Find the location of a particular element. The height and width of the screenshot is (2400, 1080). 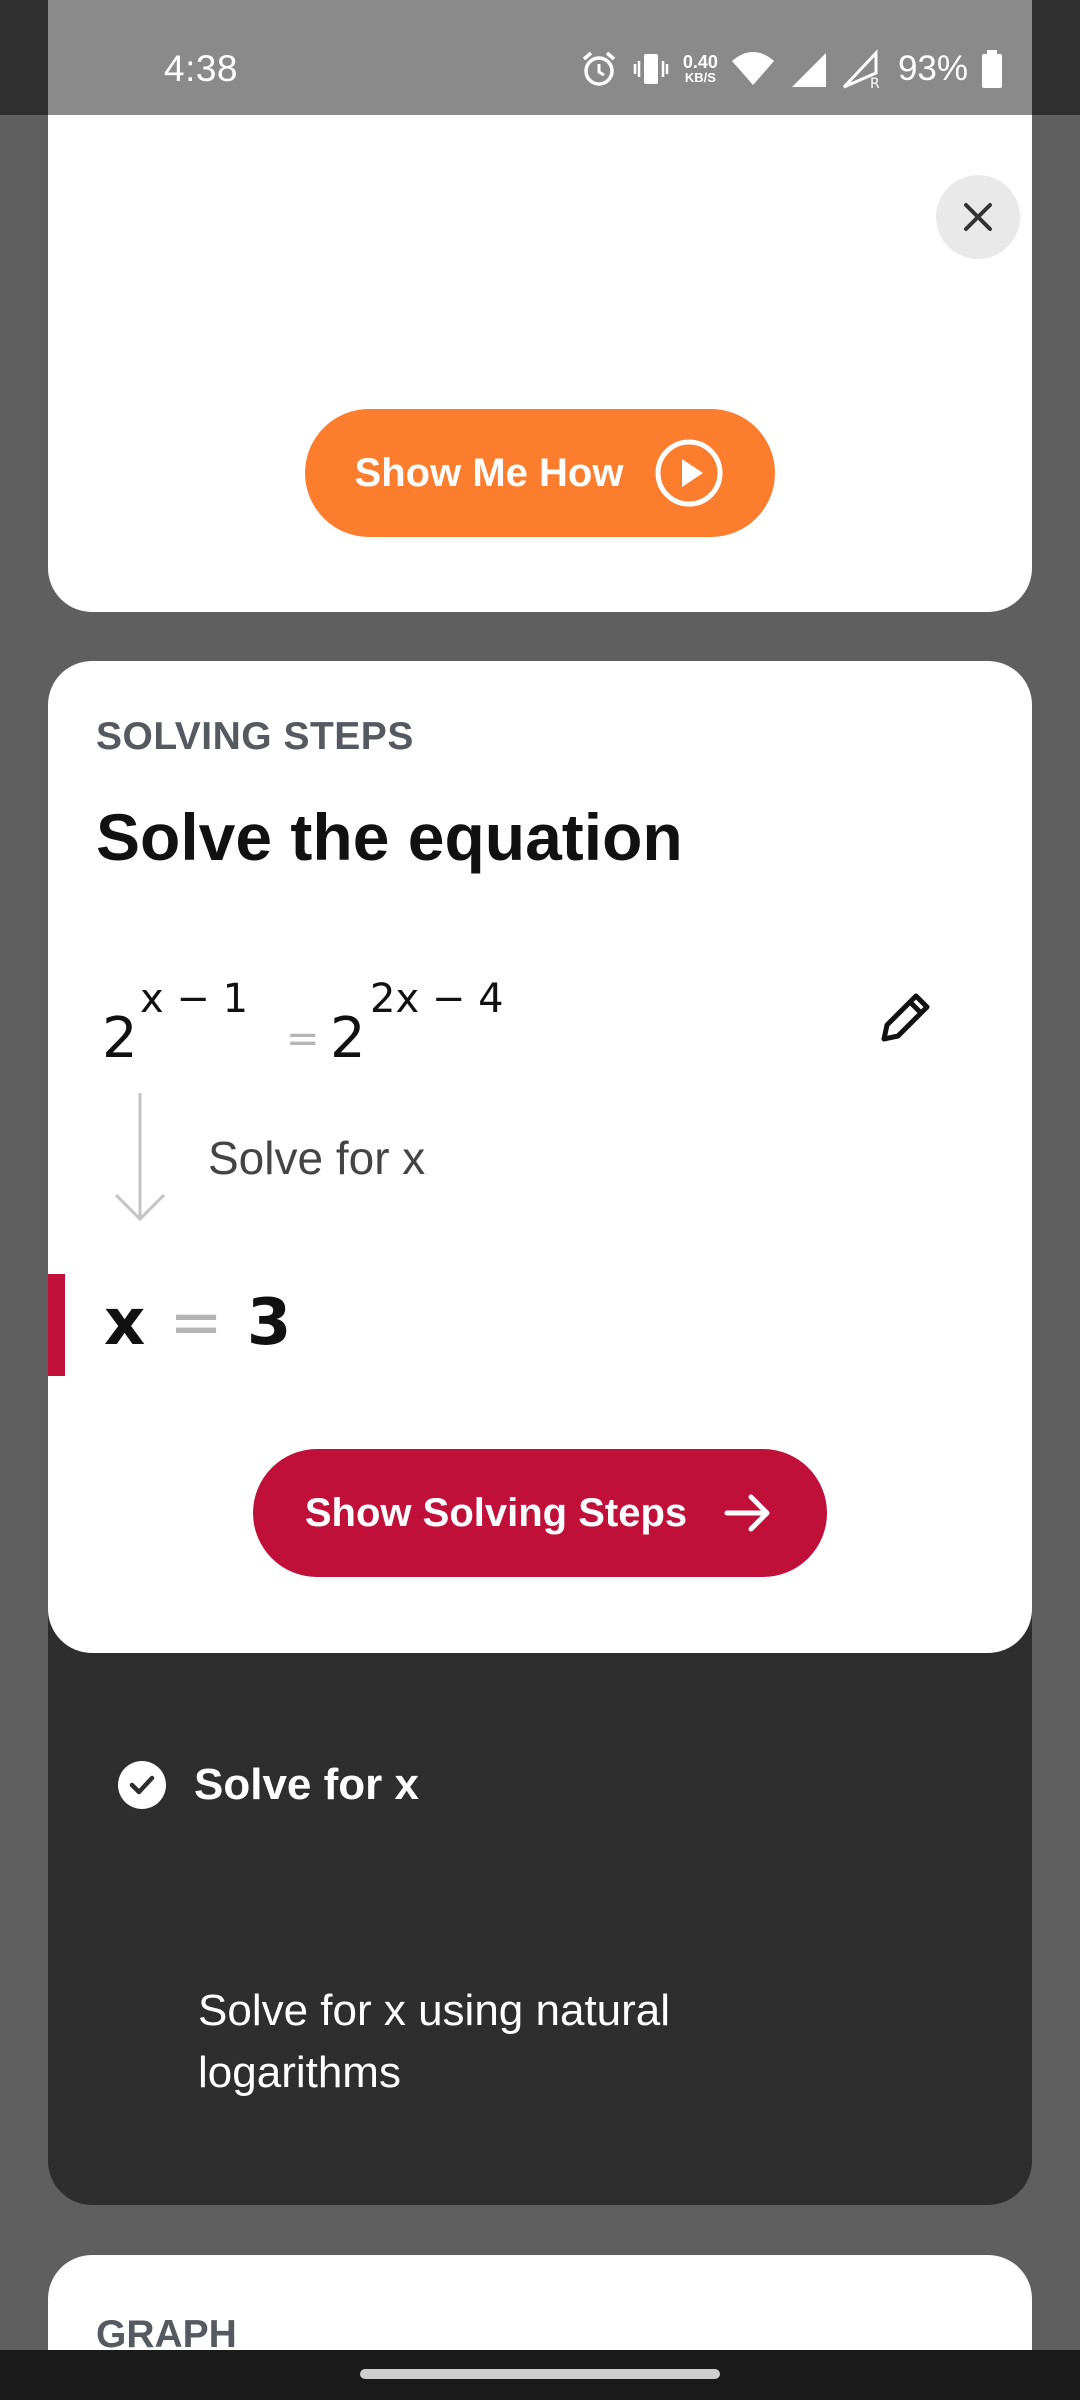

equation-equals: = is located at coordinates (303, 1039).